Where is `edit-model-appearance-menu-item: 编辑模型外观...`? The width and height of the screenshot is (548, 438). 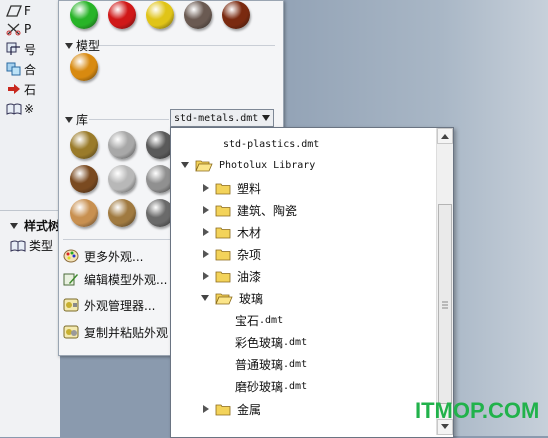 edit-model-appearance-menu-item: 编辑模型外观... is located at coordinates (115, 279).